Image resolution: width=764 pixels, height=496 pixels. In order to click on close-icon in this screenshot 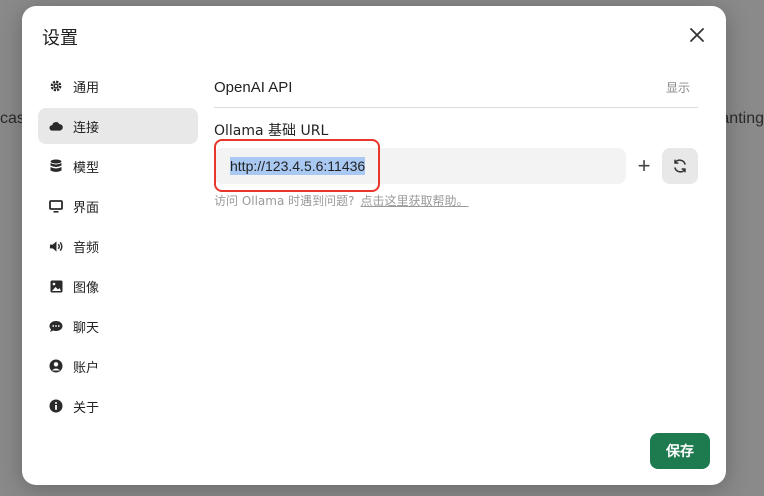, I will do `click(697, 35)`.